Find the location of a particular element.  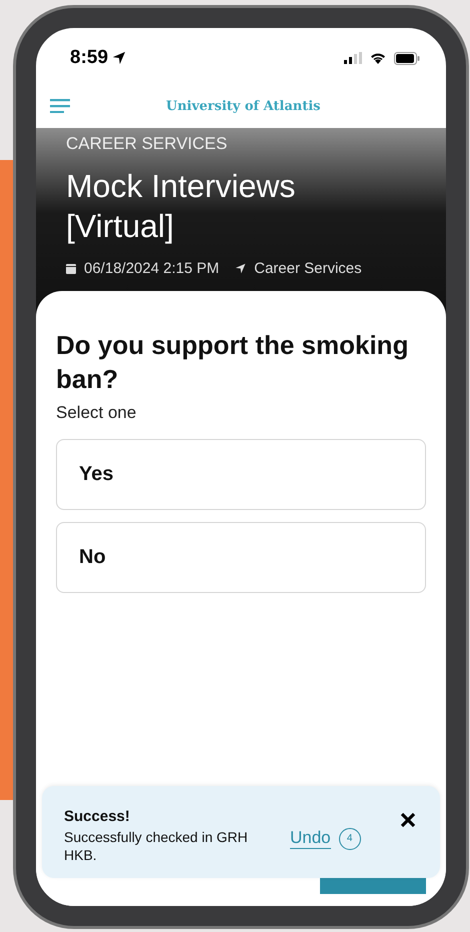

event-date: 06/18/2024 2:15 PM is located at coordinates (152, 268).